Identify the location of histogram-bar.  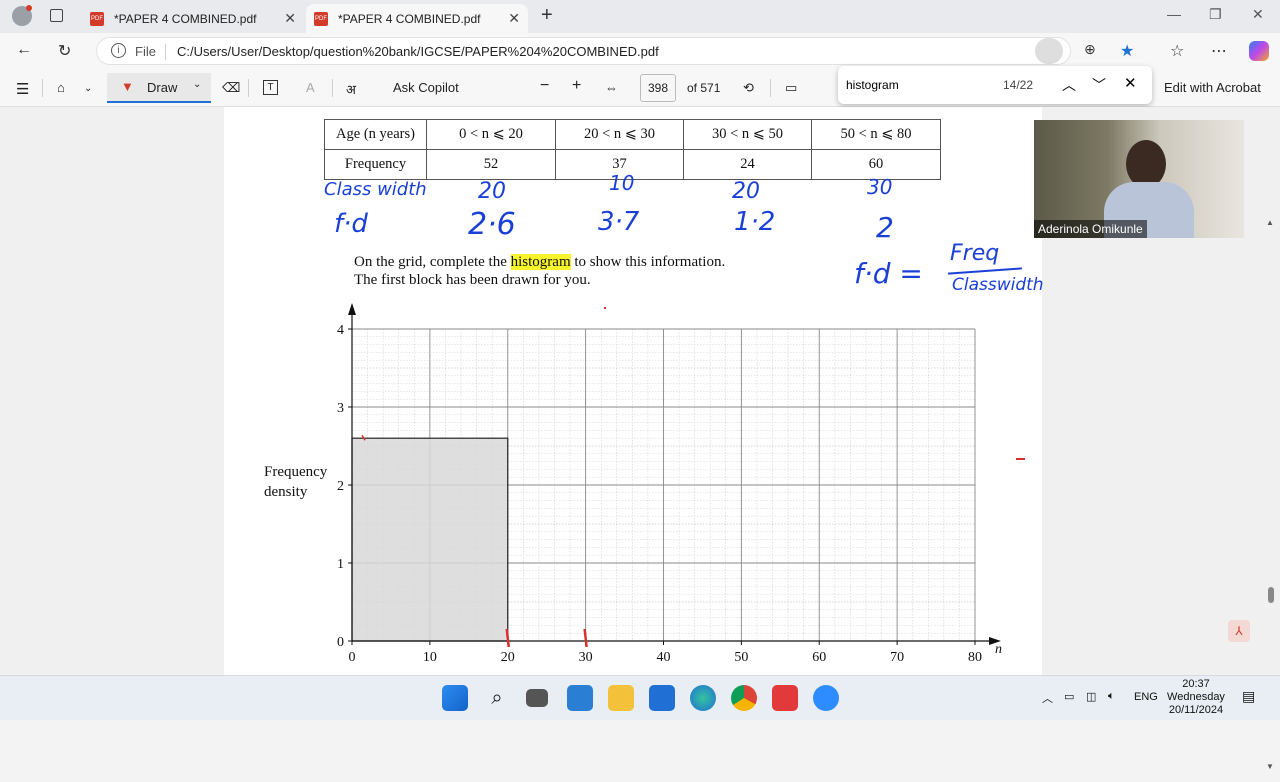
(430, 539).